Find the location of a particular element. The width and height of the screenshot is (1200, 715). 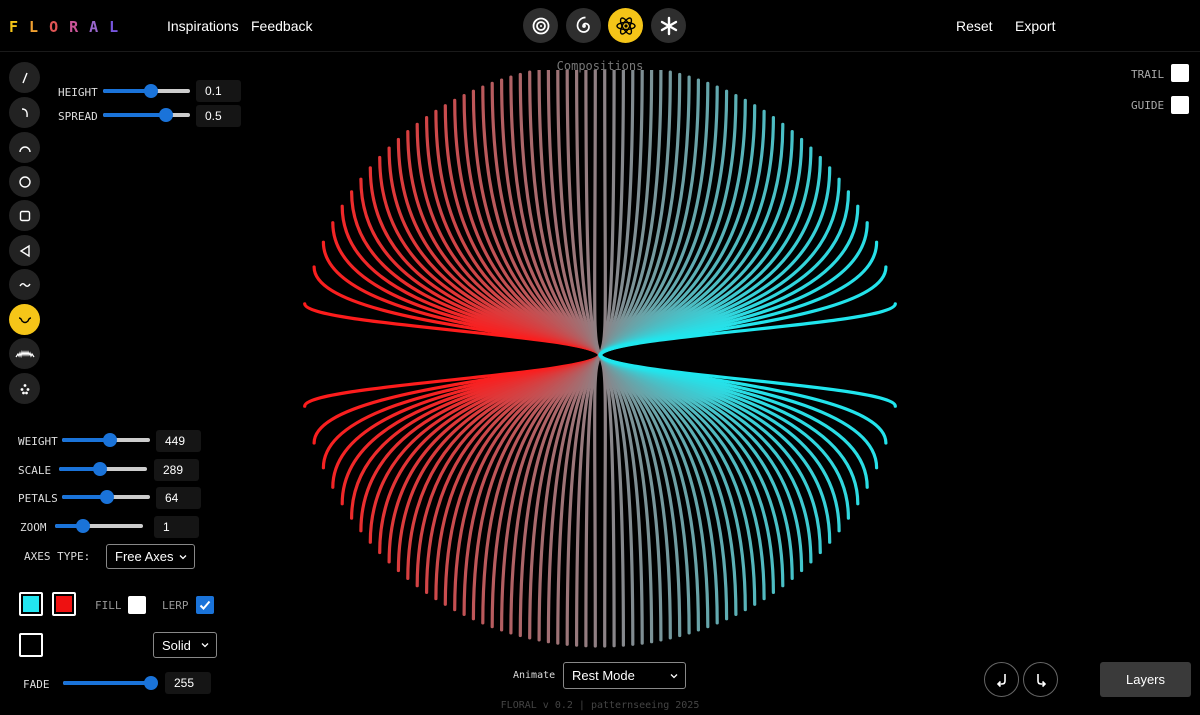

lerp-checkbox is located at coordinates (205, 605).